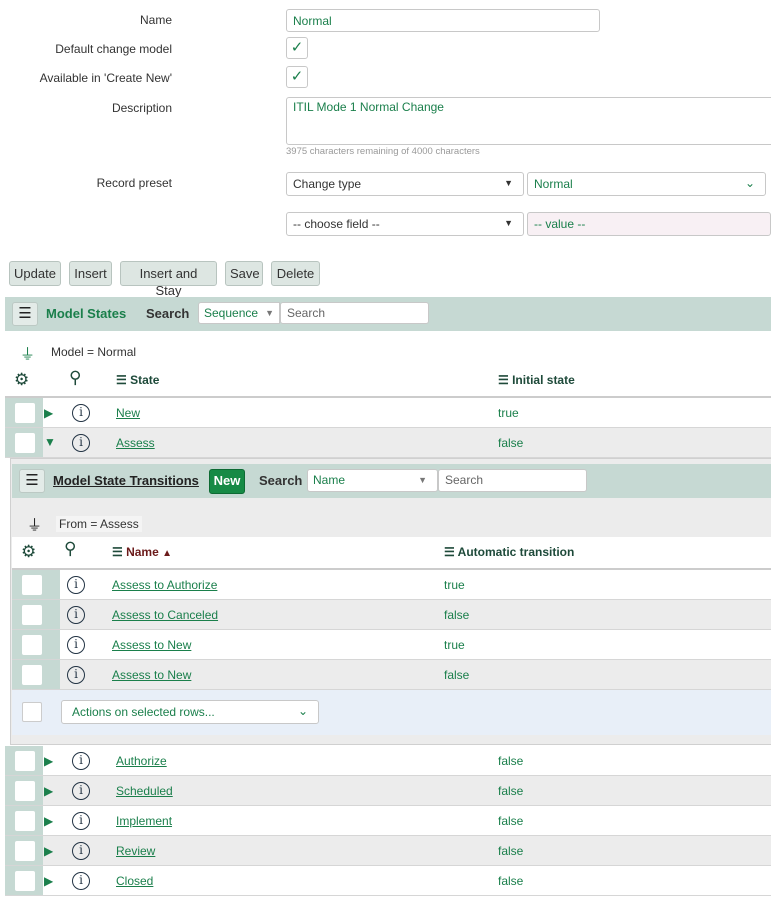 The width and height of the screenshot is (771, 908). Describe the element at coordinates (336, 224) in the screenshot. I see `choose-field-value: -- choose field --` at that location.